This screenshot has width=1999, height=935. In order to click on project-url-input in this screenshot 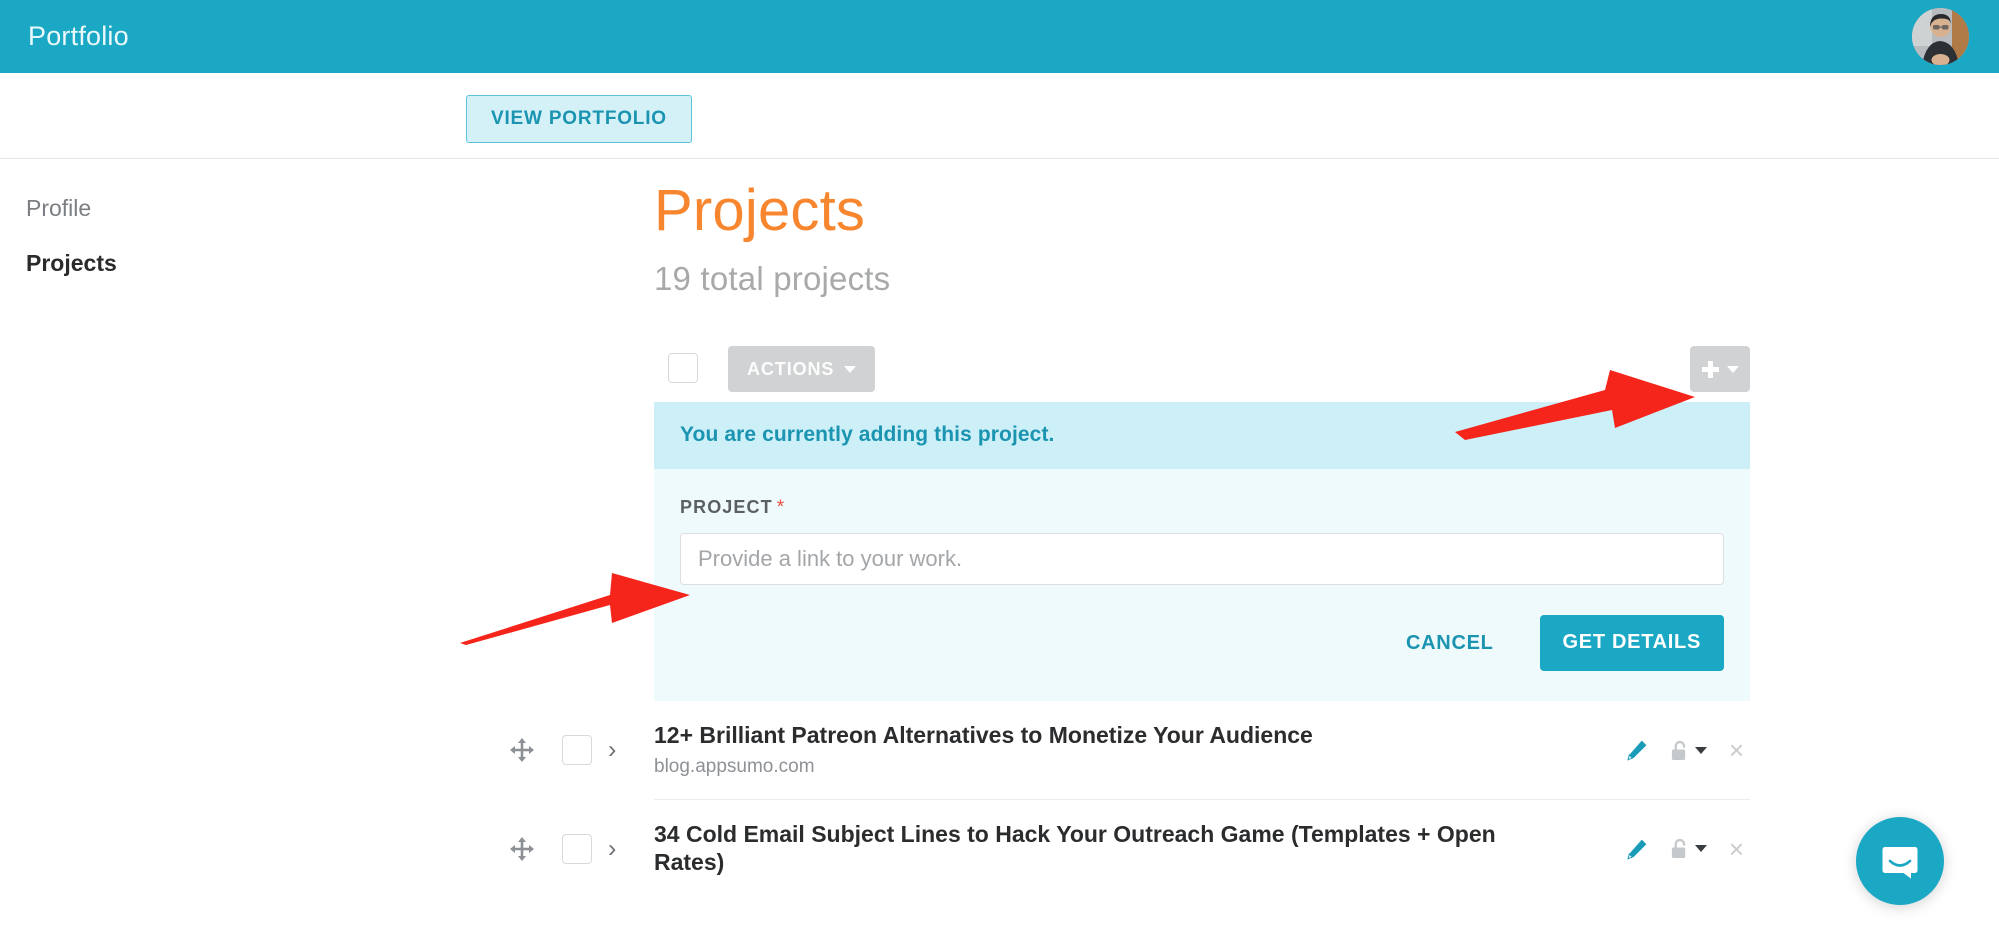, I will do `click(1202, 559)`.